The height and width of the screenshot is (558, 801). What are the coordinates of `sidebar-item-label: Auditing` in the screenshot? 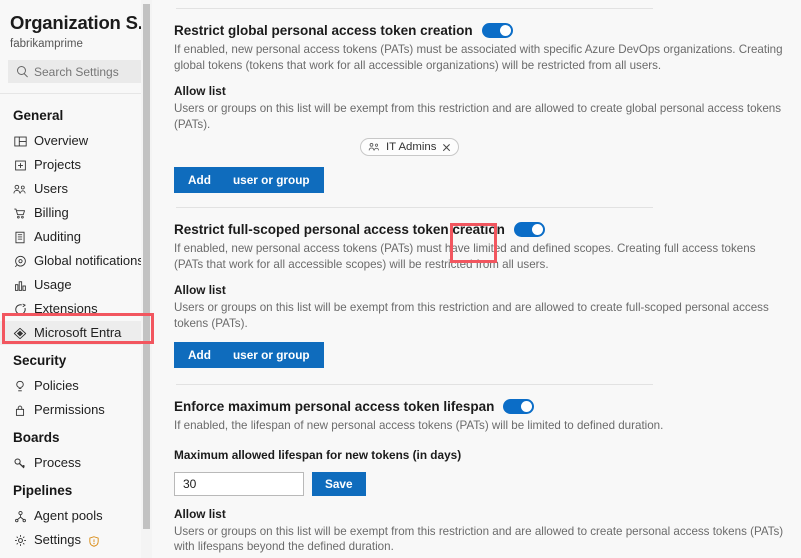 It's located at (57, 236).